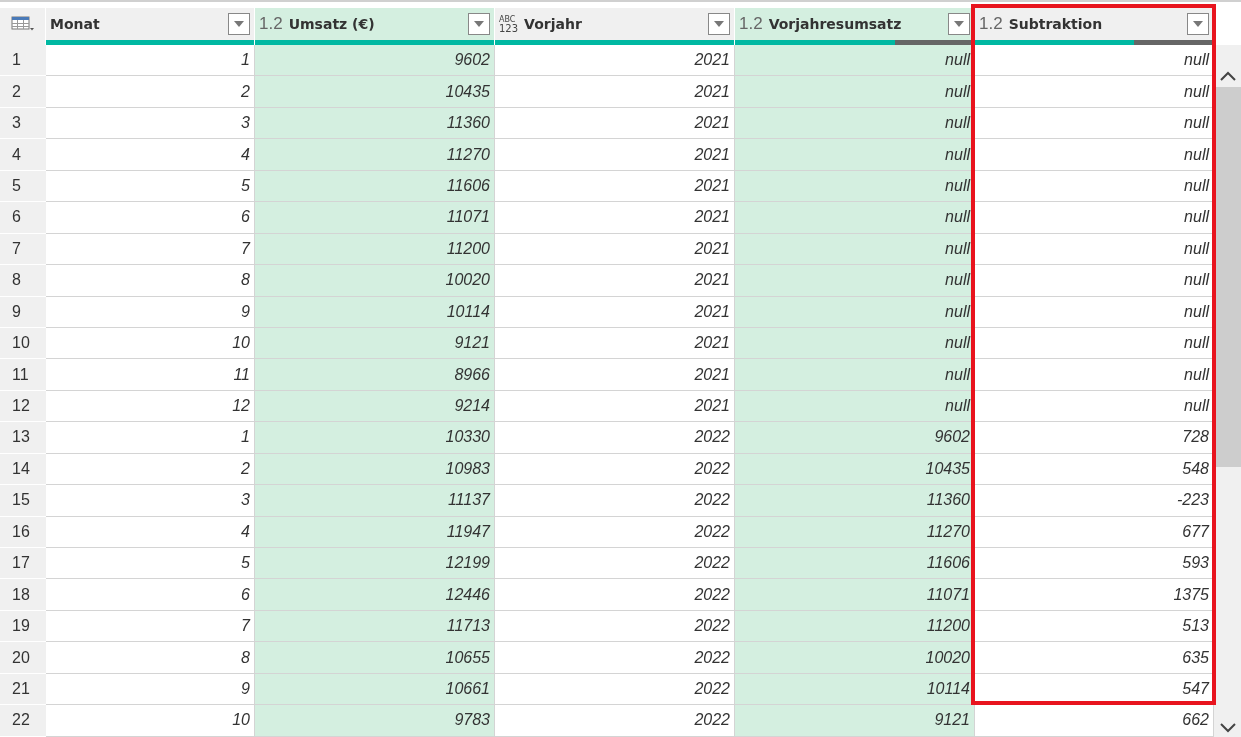  I want to click on table-cell: 513, so click(1094, 626).